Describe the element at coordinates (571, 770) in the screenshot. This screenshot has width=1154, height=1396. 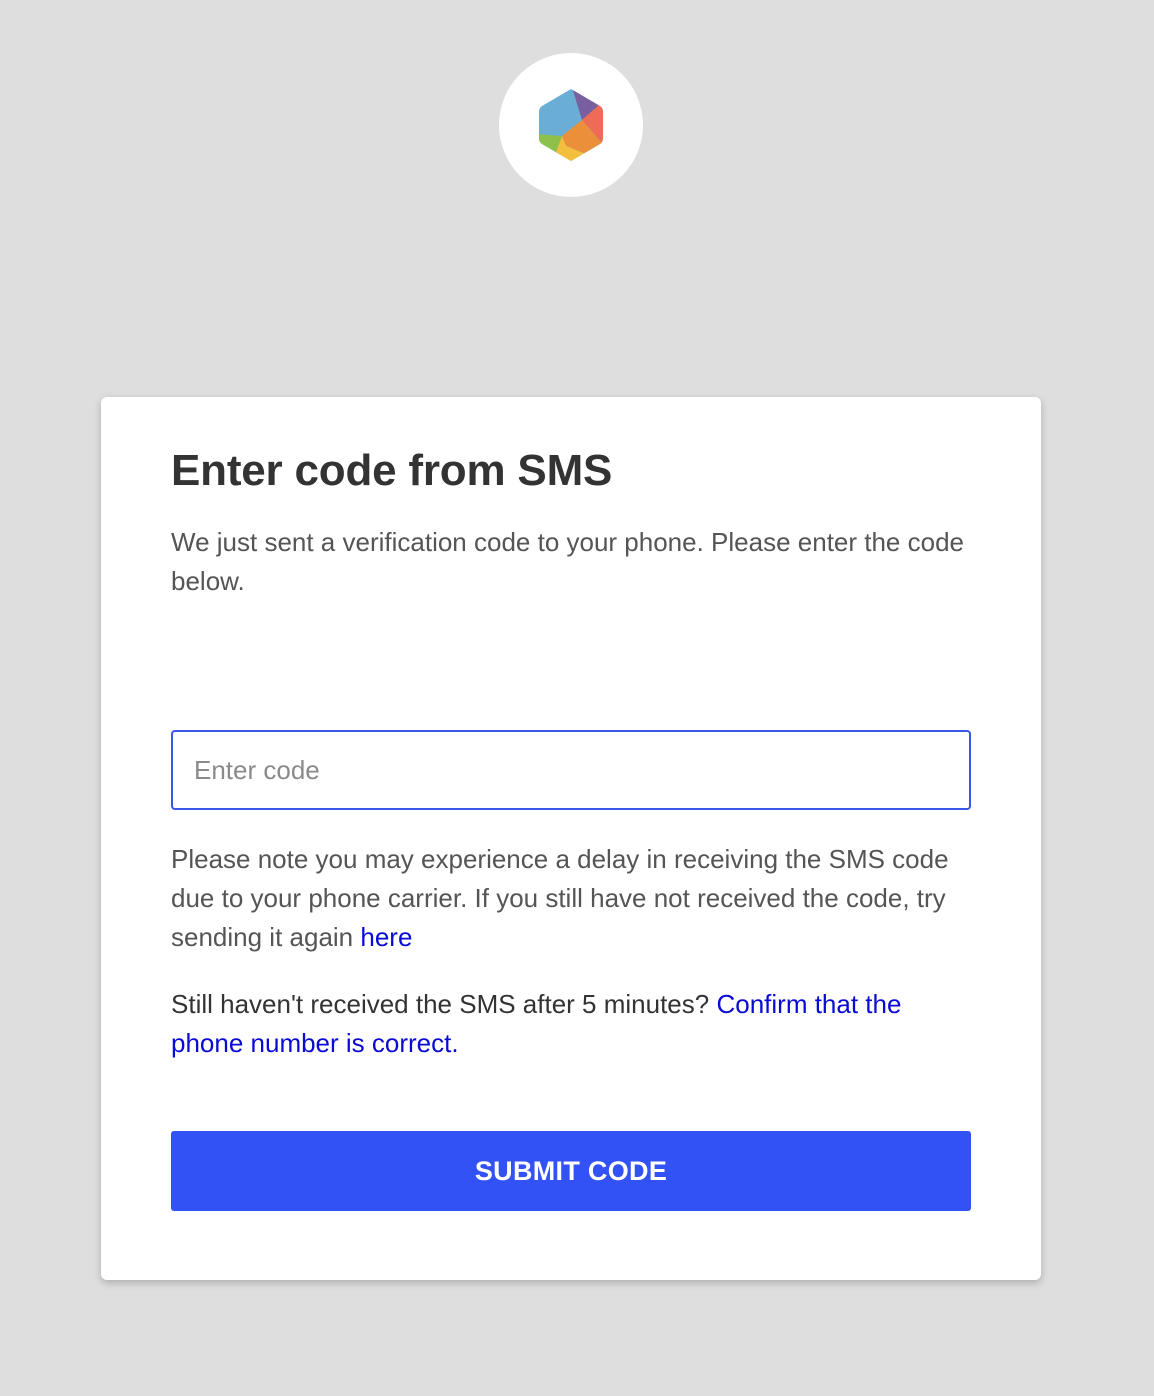
I see `code-input` at that location.